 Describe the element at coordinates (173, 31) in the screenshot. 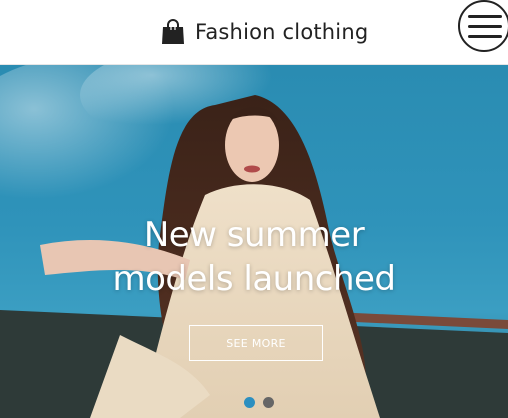

I see `shopping-bag-icon` at that location.